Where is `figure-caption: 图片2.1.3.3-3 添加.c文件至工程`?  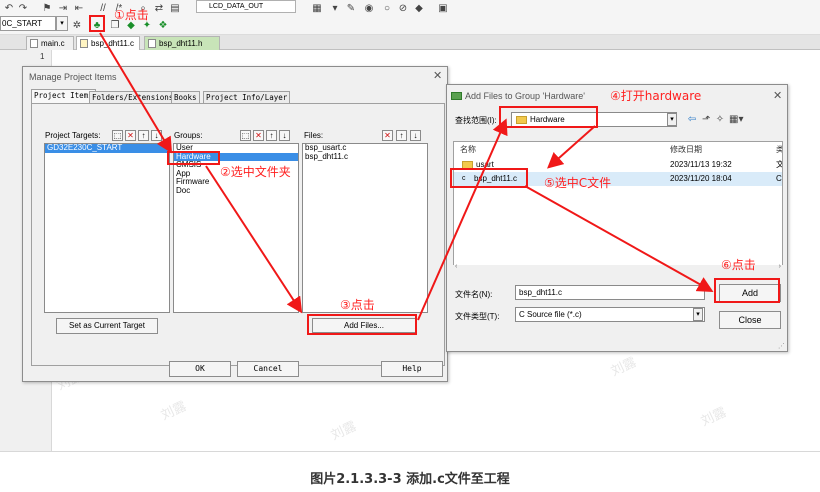 figure-caption: 图片2.1.3.3-3 添加.c文件至工程 is located at coordinates (410, 479).